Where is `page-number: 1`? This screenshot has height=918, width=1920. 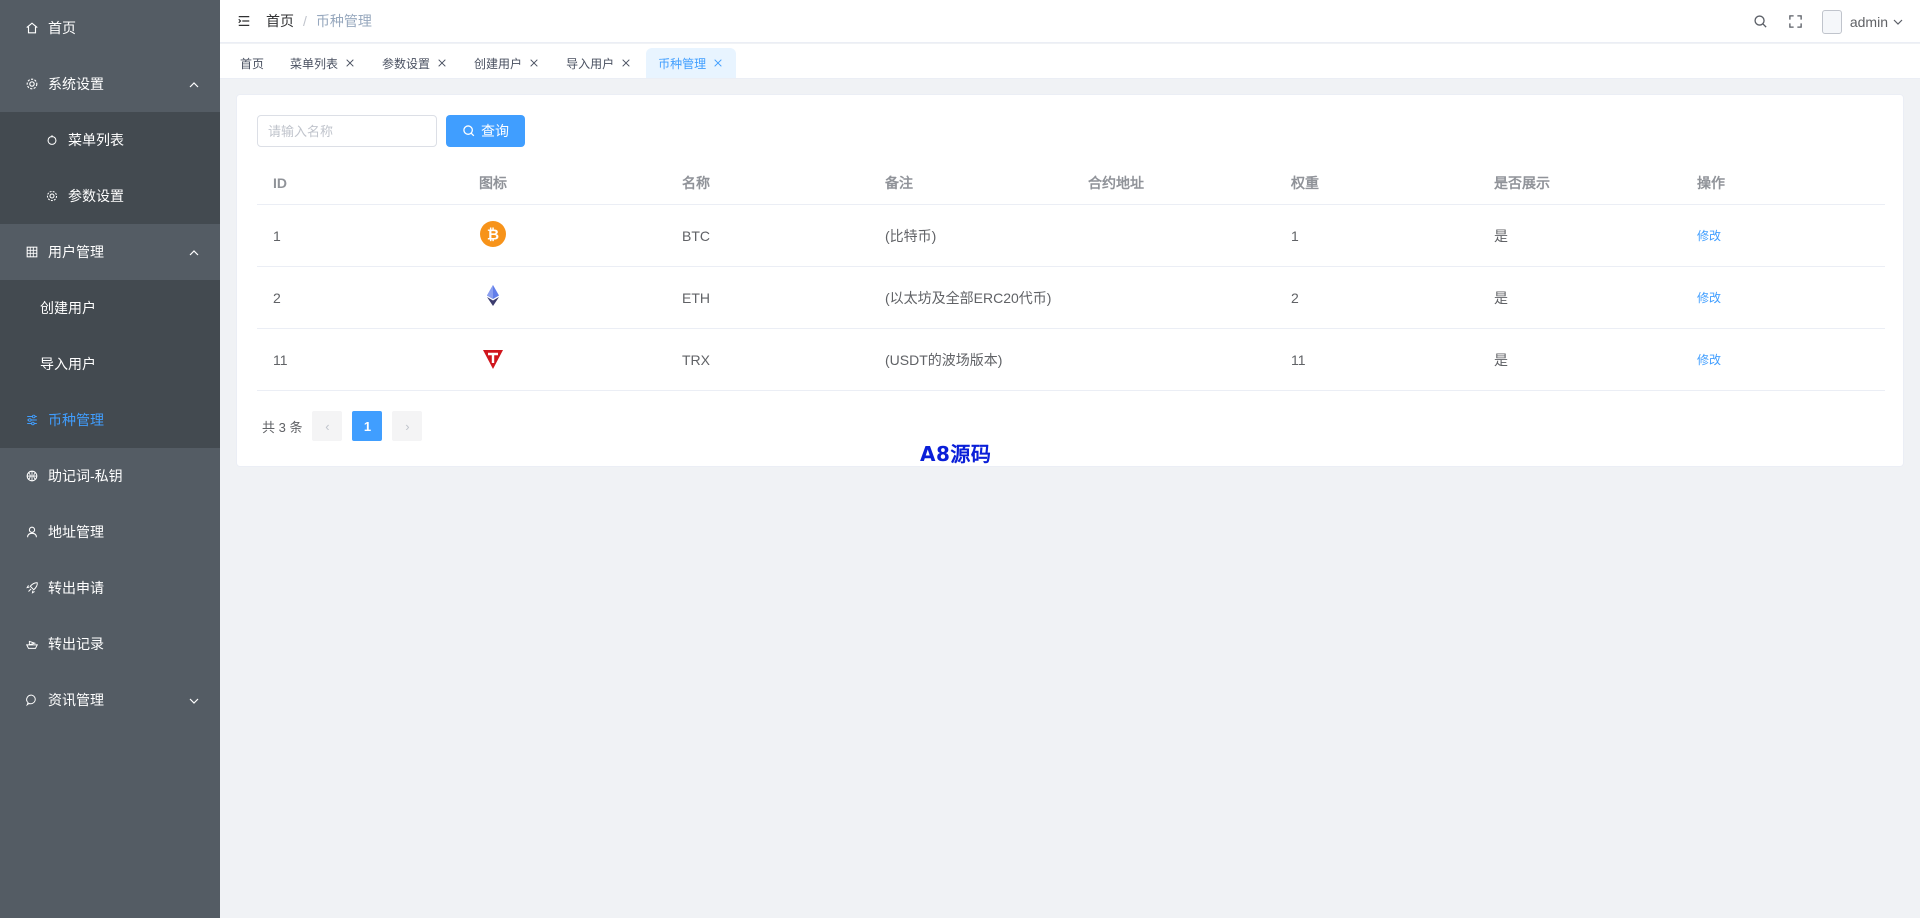 page-number: 1 is located at coordinates (367, 426).